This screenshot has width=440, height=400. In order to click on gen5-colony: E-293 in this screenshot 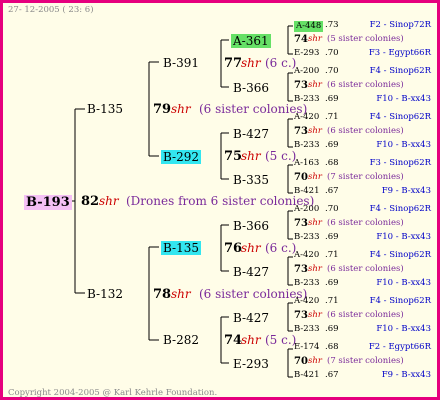, I will do `click(251, 364)`.